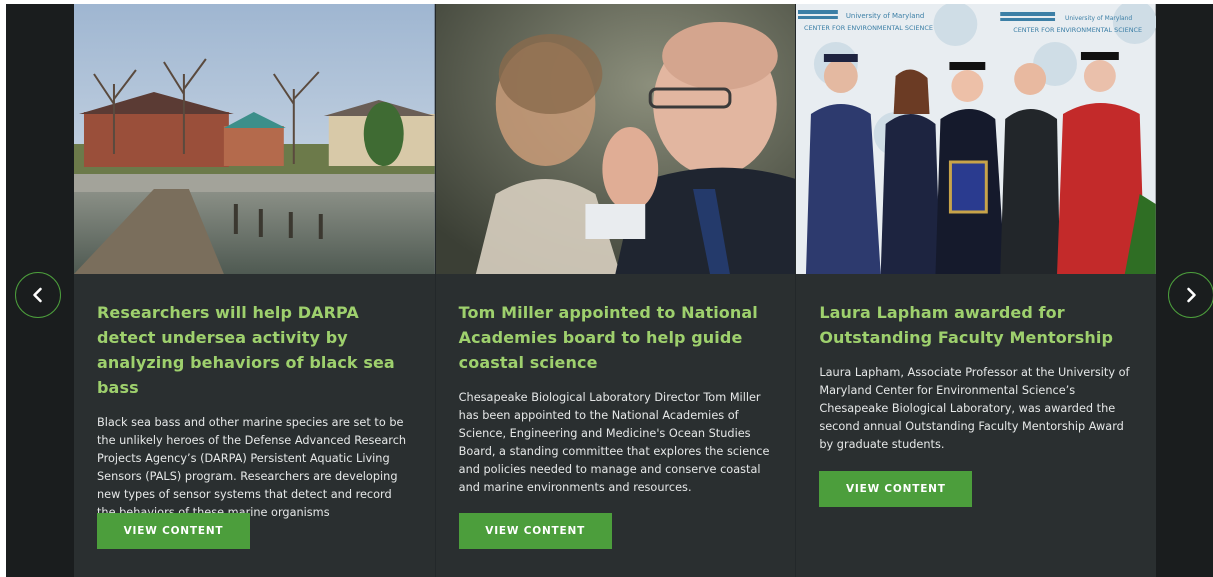  Describe the element at coordinates (615, 139) in the screenshot. I see `men-listening-photo` at that location.